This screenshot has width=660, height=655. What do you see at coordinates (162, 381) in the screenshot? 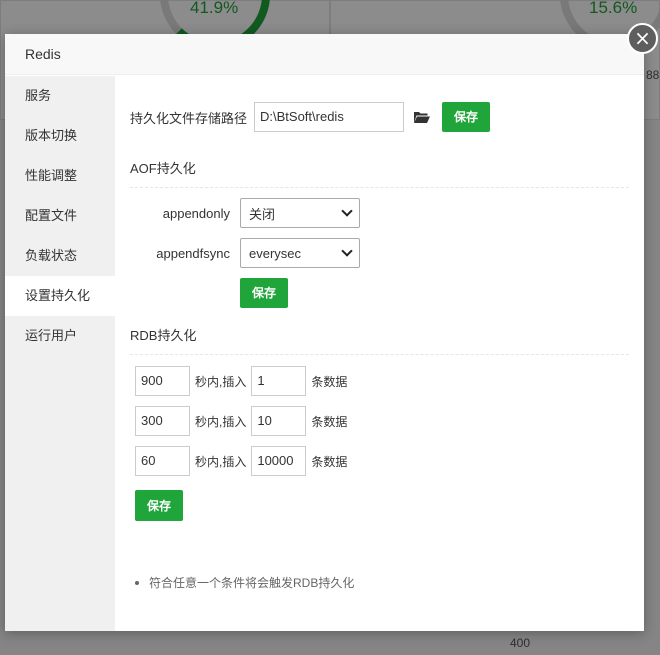
I see `rdb-seconds-input: 900` at bounding box center [162, 381].